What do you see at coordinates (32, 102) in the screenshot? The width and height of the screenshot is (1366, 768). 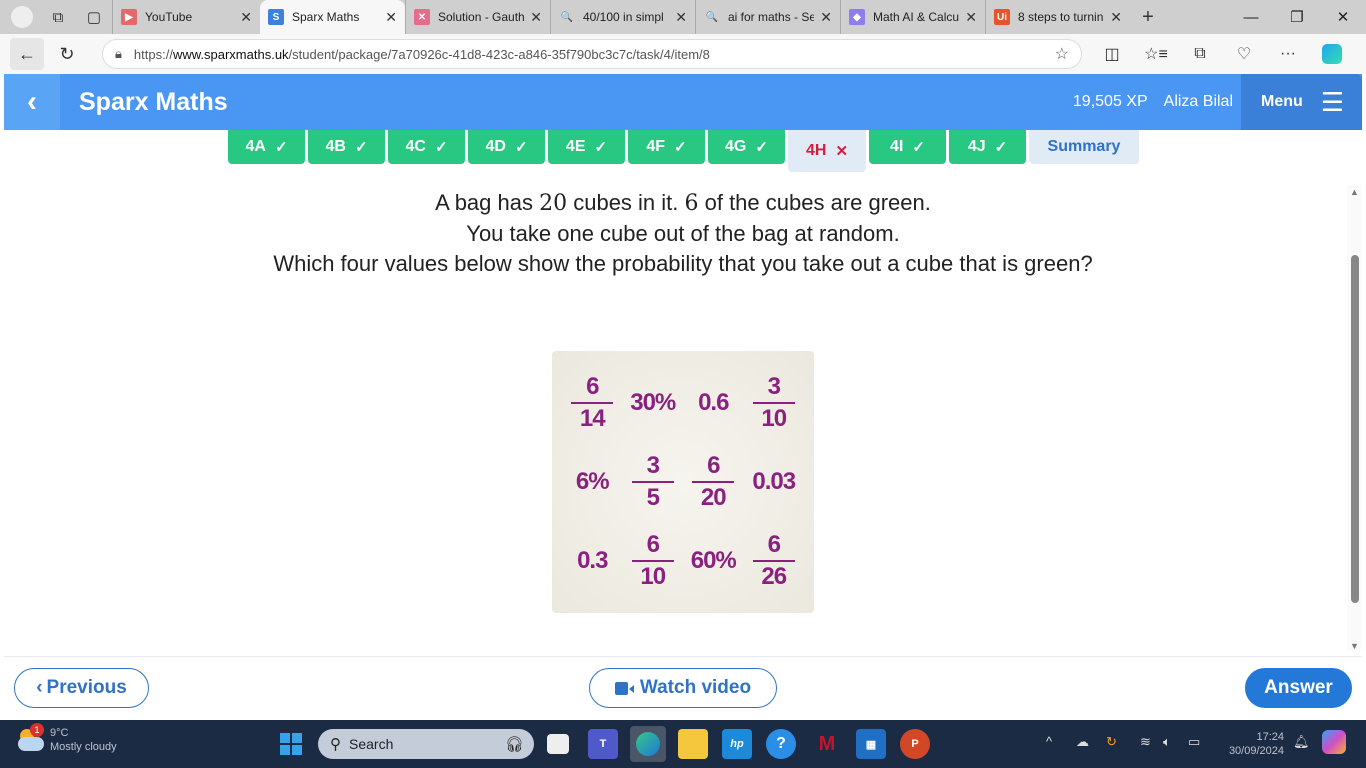 I see `back-chevron-button: ‹` at bounding box center [32, 102].